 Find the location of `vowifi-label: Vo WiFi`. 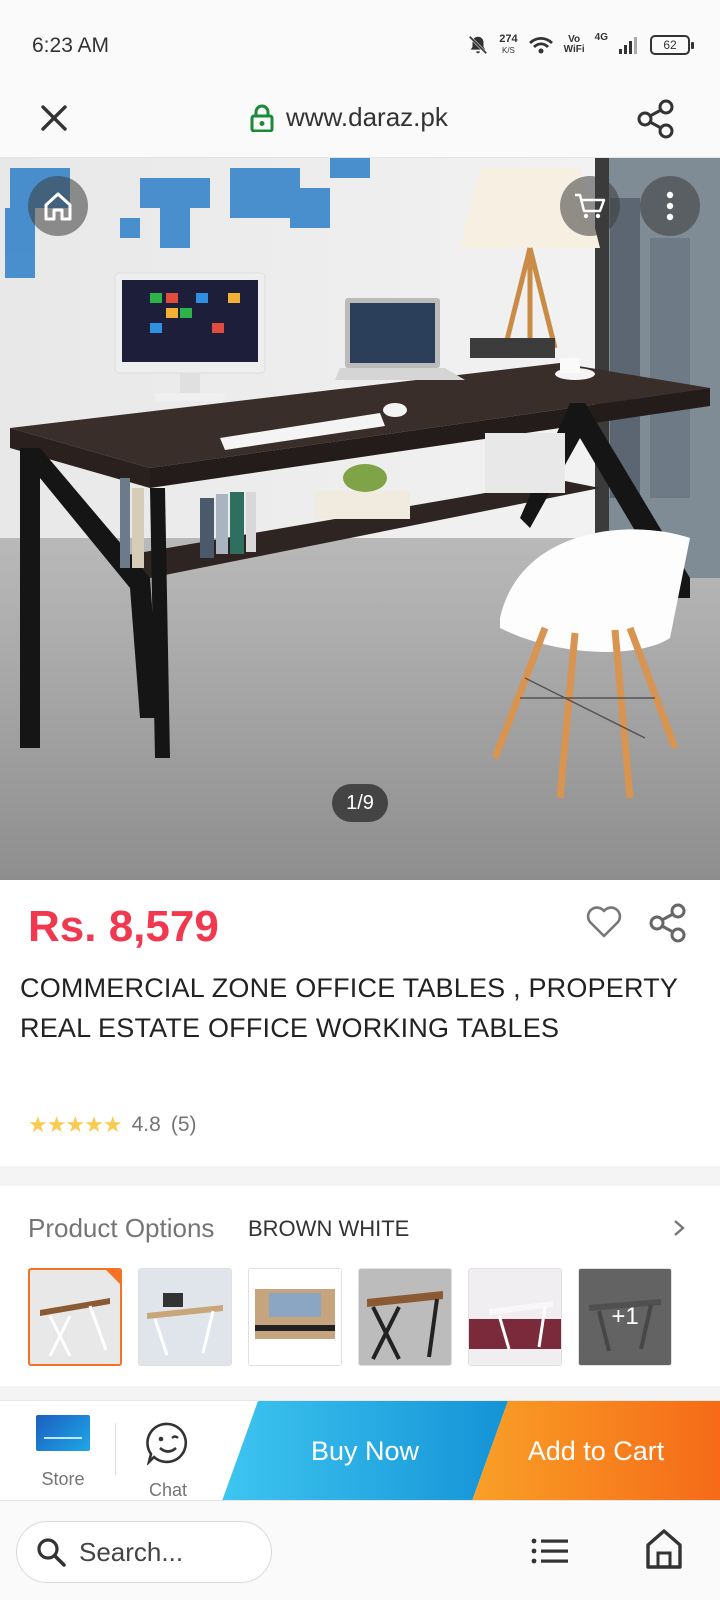

vowifi-label: Vo WiFi is located at coordinates (574, 44).